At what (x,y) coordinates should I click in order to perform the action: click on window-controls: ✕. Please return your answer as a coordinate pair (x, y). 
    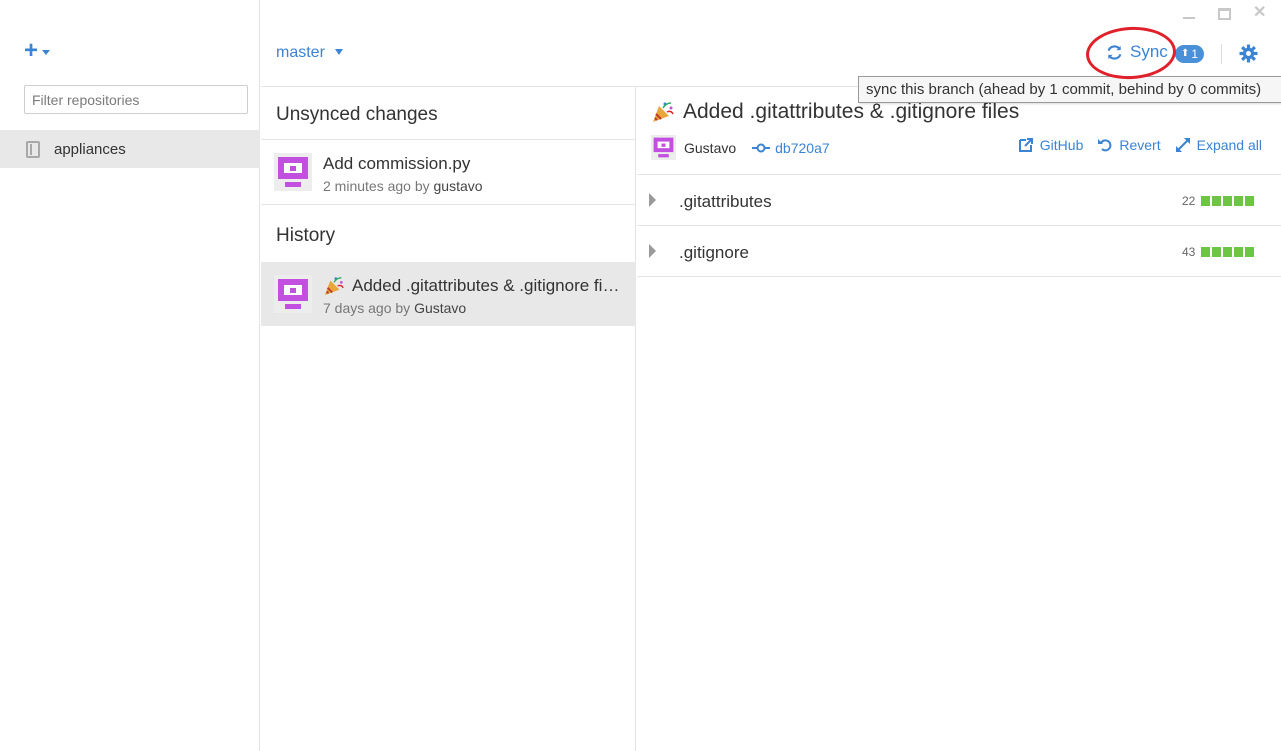
    Looking at the image, I should click on (1224, 13).